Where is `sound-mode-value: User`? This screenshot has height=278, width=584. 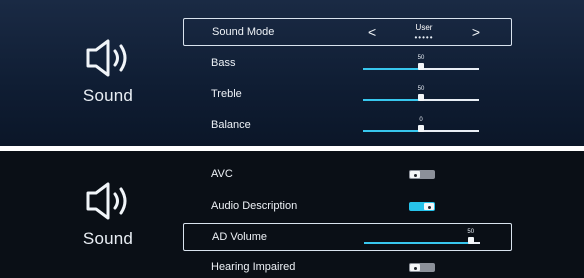 sound-mode-value: User is located at coordinates (424, 27).